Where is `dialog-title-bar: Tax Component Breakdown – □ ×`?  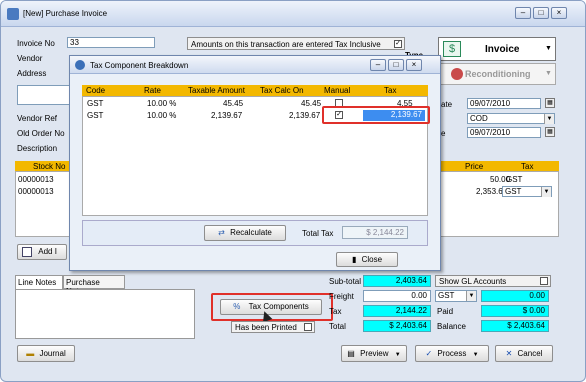 dialog-title-bar: Tax Component Breakdown – □ × is located at coordinates (255, 65).